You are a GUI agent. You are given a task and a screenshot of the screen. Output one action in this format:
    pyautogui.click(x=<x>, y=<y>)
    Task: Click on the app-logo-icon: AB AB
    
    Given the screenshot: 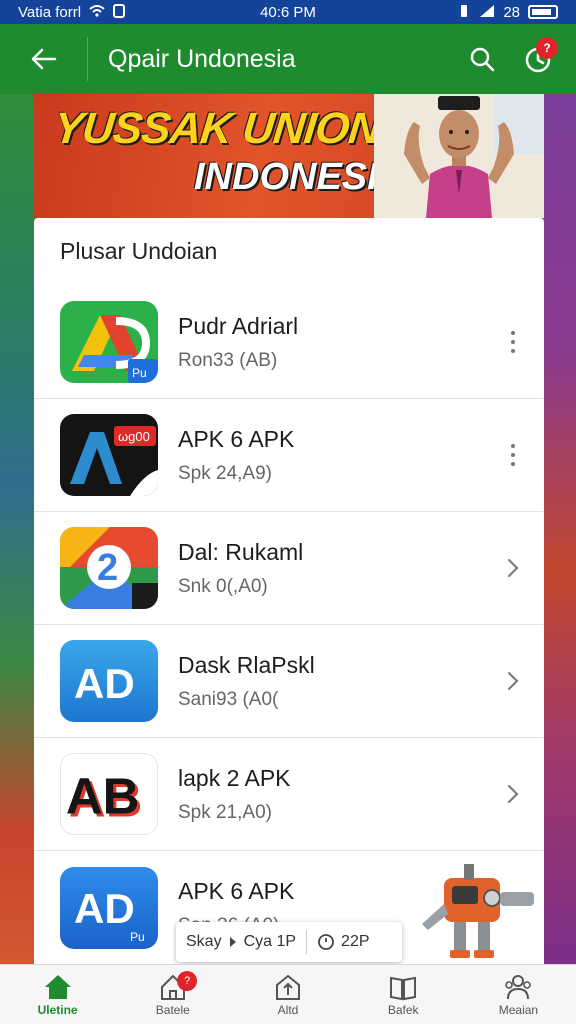 What is the action you would take?
    pyautogui.click(x=104, y=798)
    